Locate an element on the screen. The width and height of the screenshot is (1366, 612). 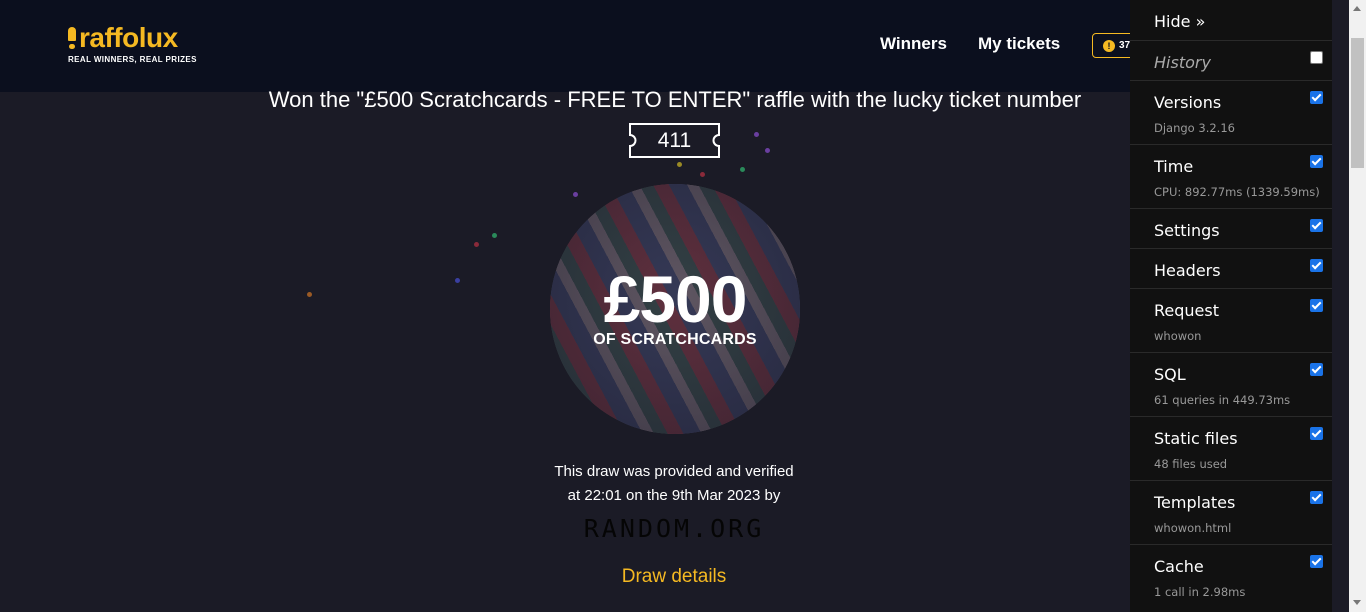
logo-mark-icon is located at coordinates (72, 38).